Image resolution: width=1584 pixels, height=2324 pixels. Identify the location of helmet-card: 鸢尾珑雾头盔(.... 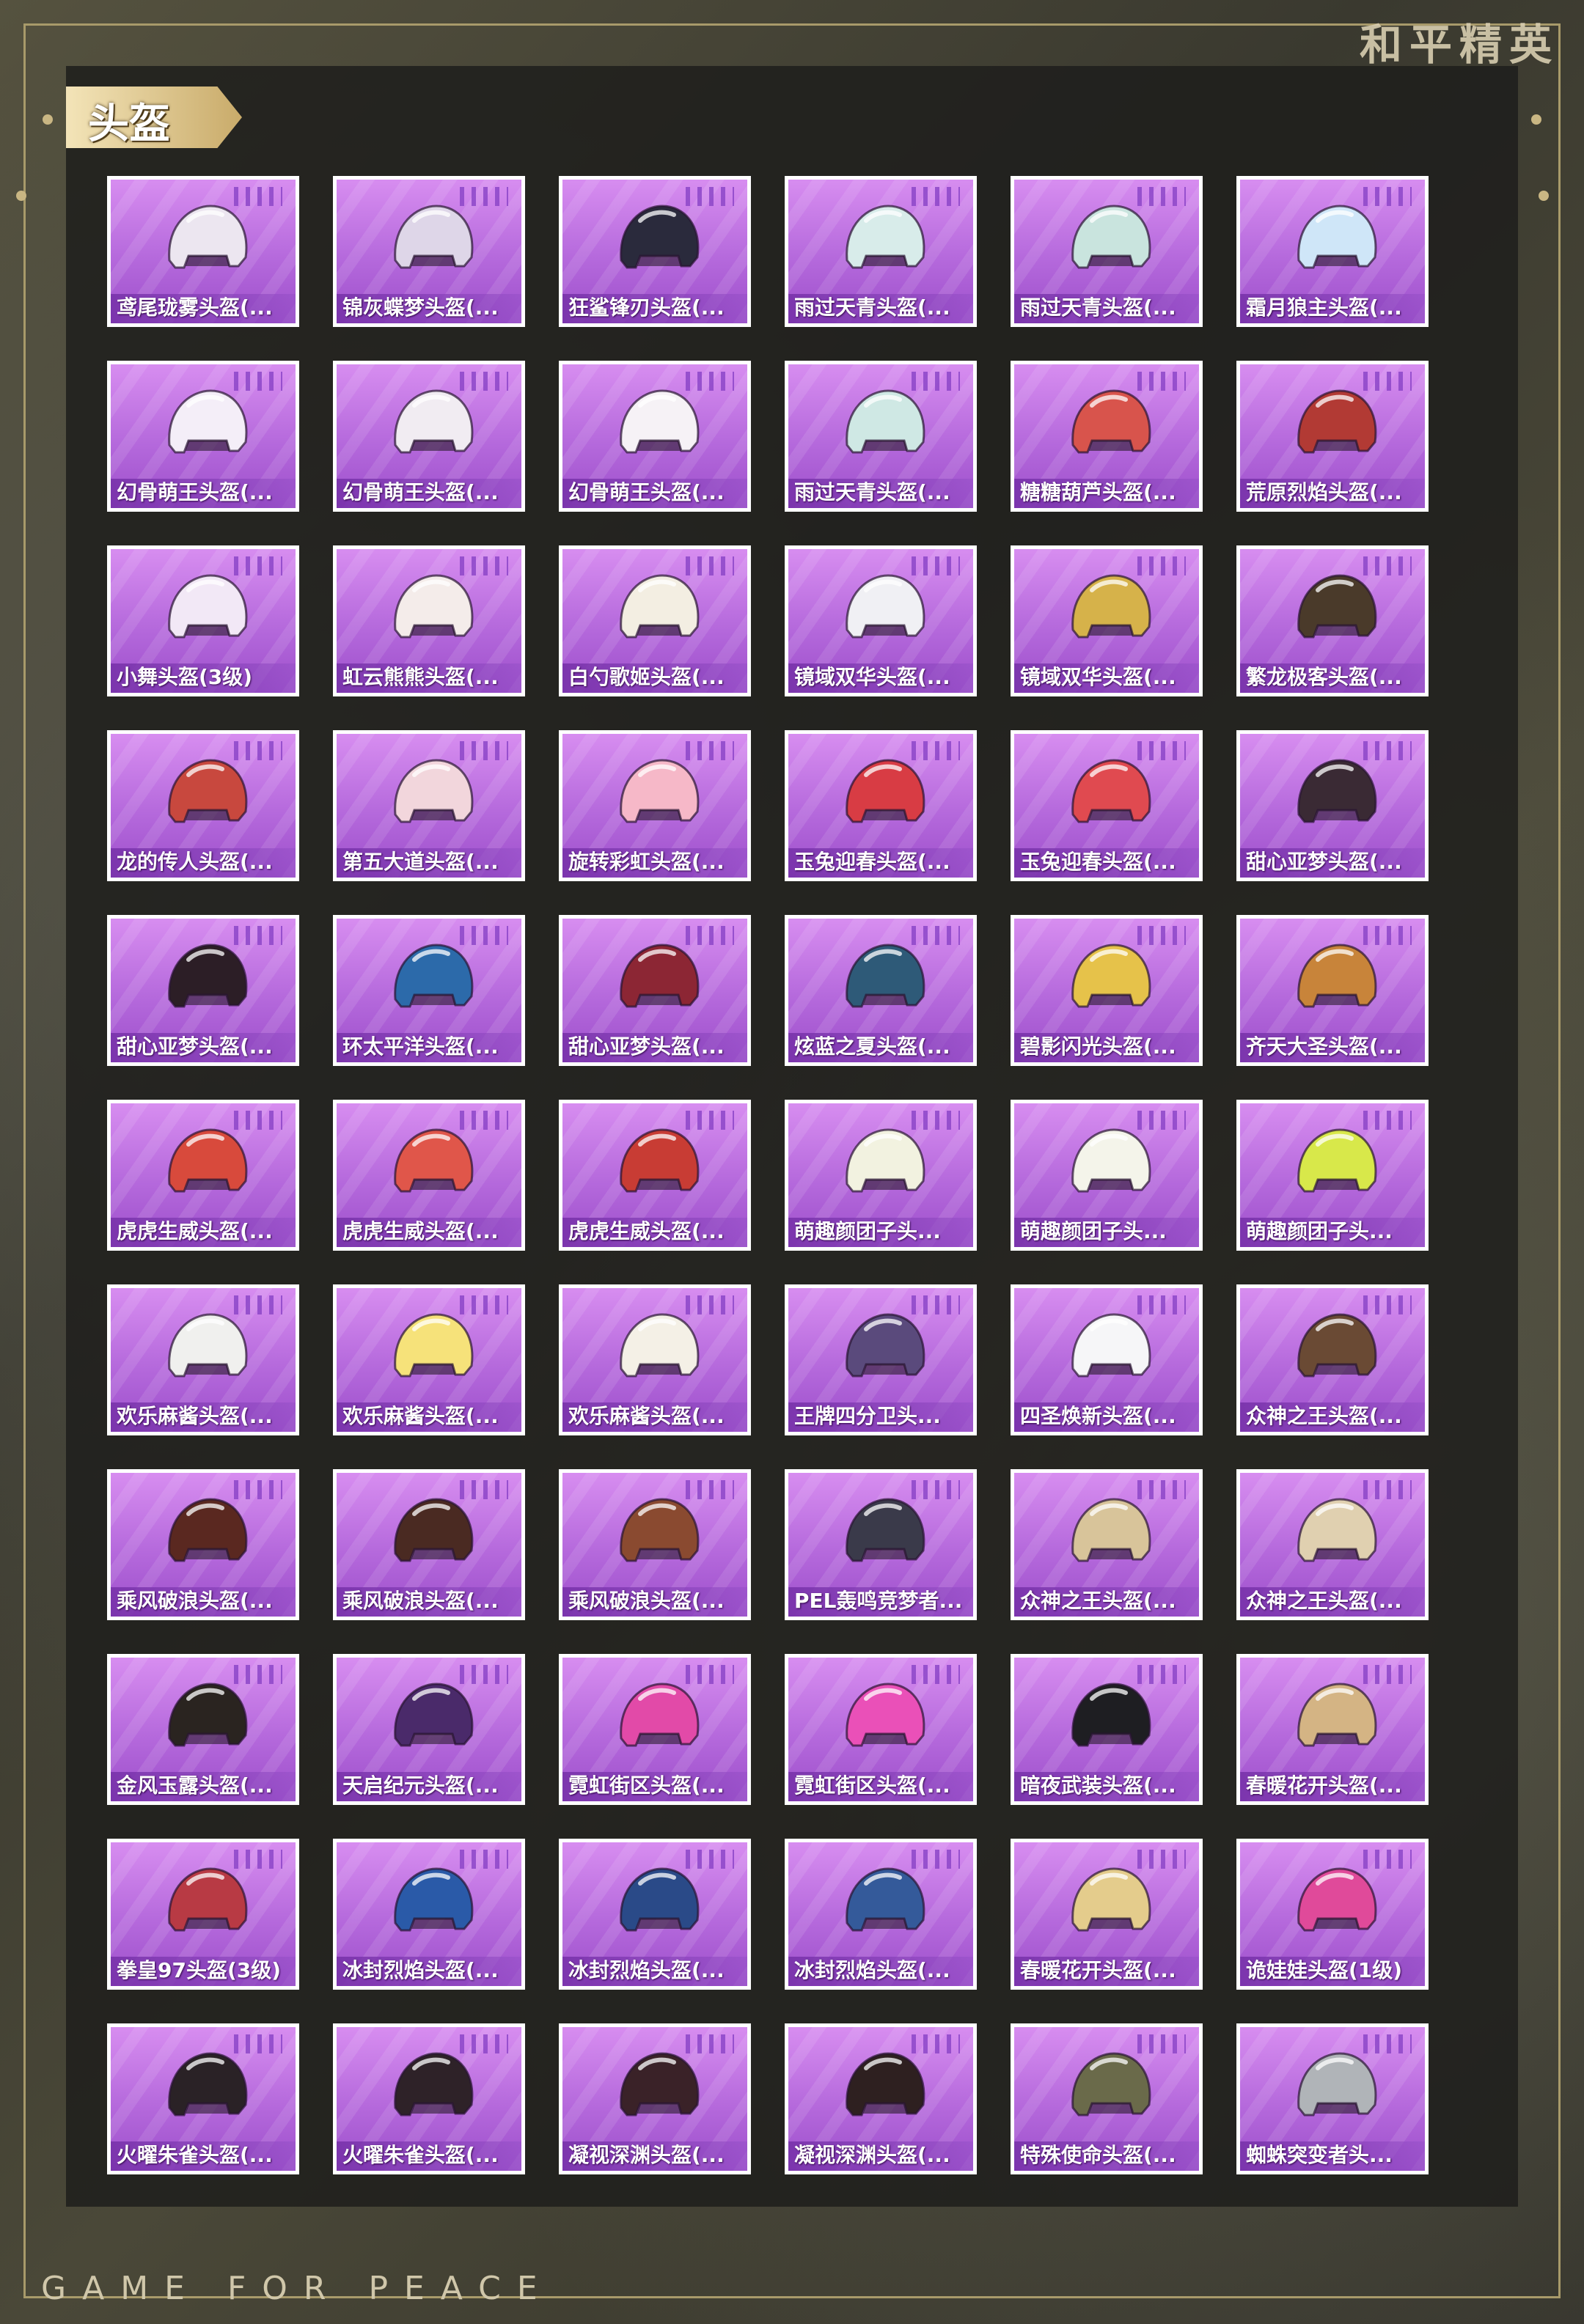
(203, 251).